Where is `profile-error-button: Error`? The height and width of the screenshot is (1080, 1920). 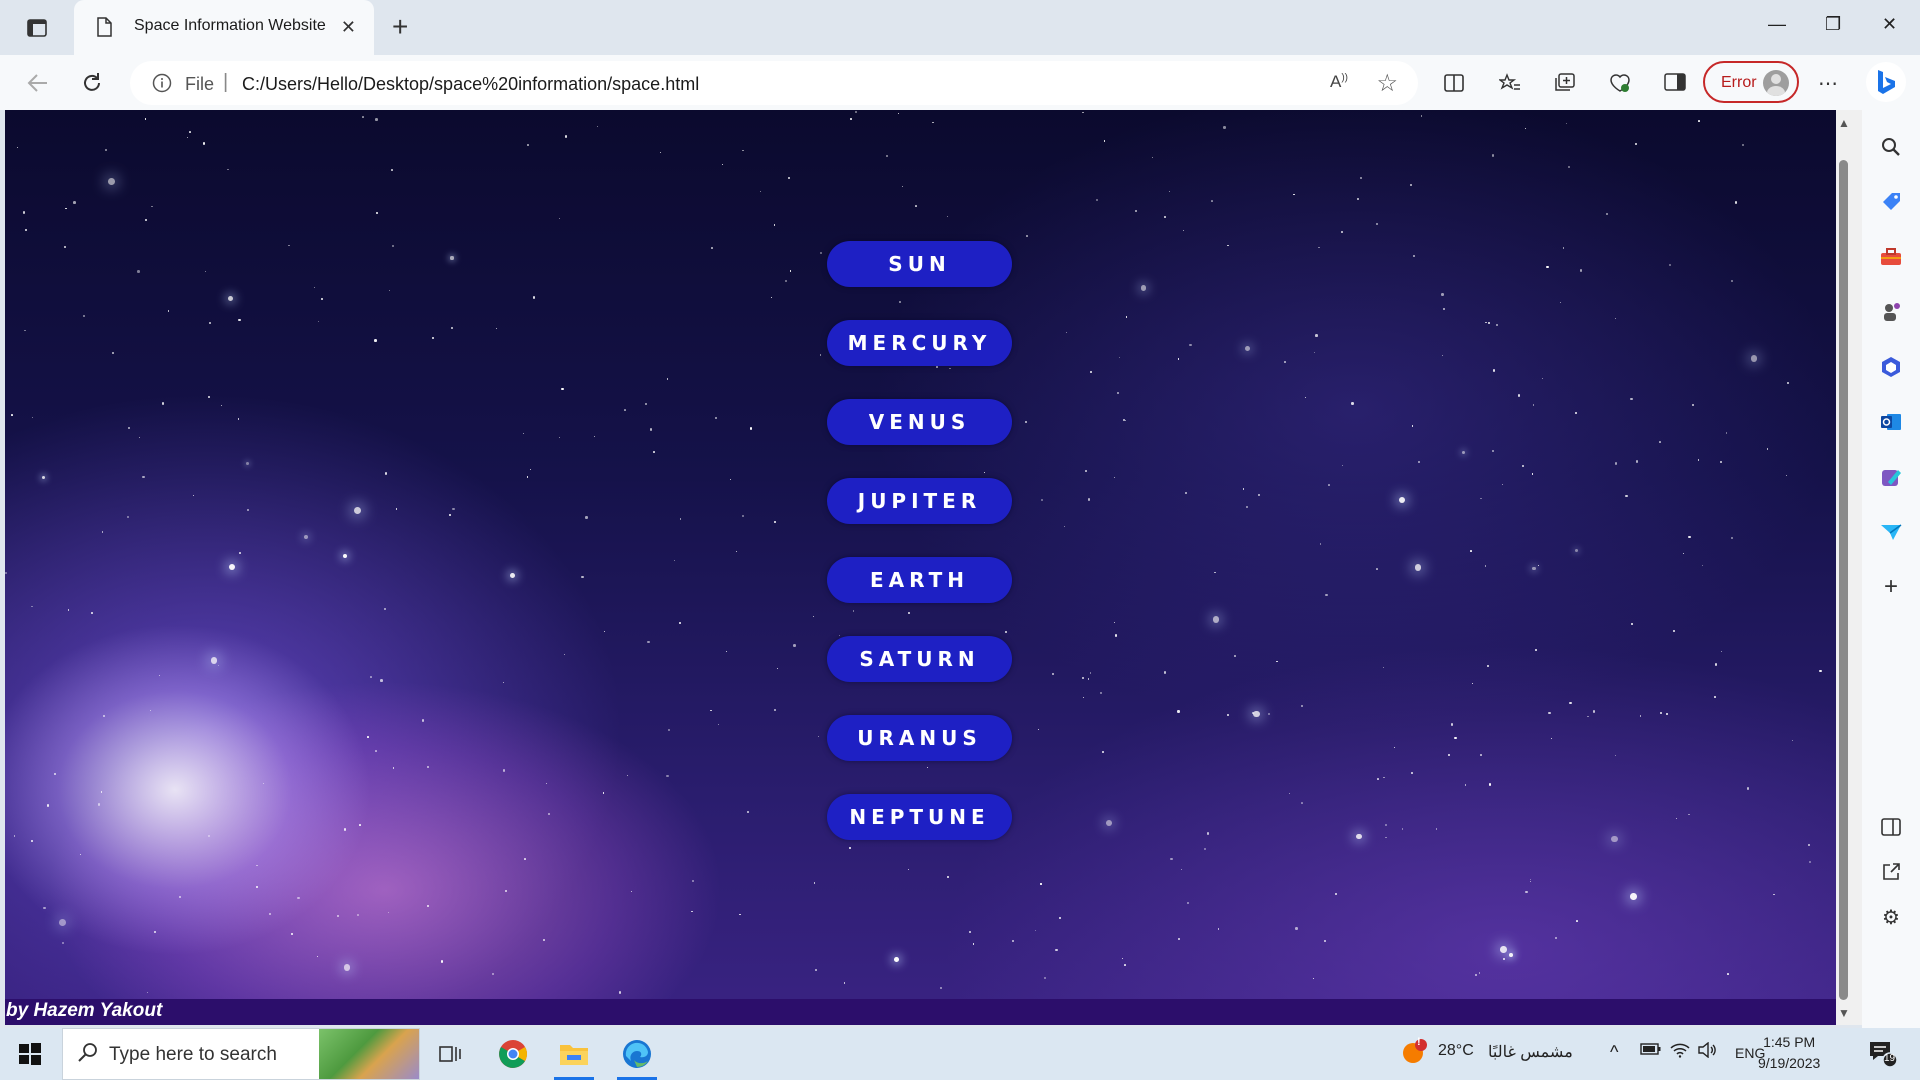 profile-error-button: Error is located at coordinates (1751, 82).